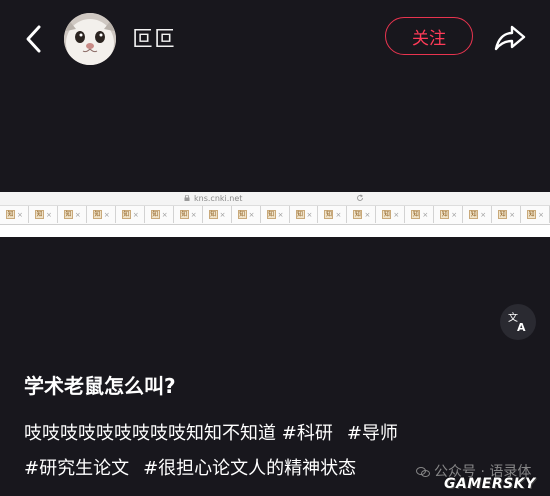 The width and height of the screenshot is (550, 496). Describe the element at coordinates (429, 36) in the screenshot. I see `follow-button: 关注` at that location.